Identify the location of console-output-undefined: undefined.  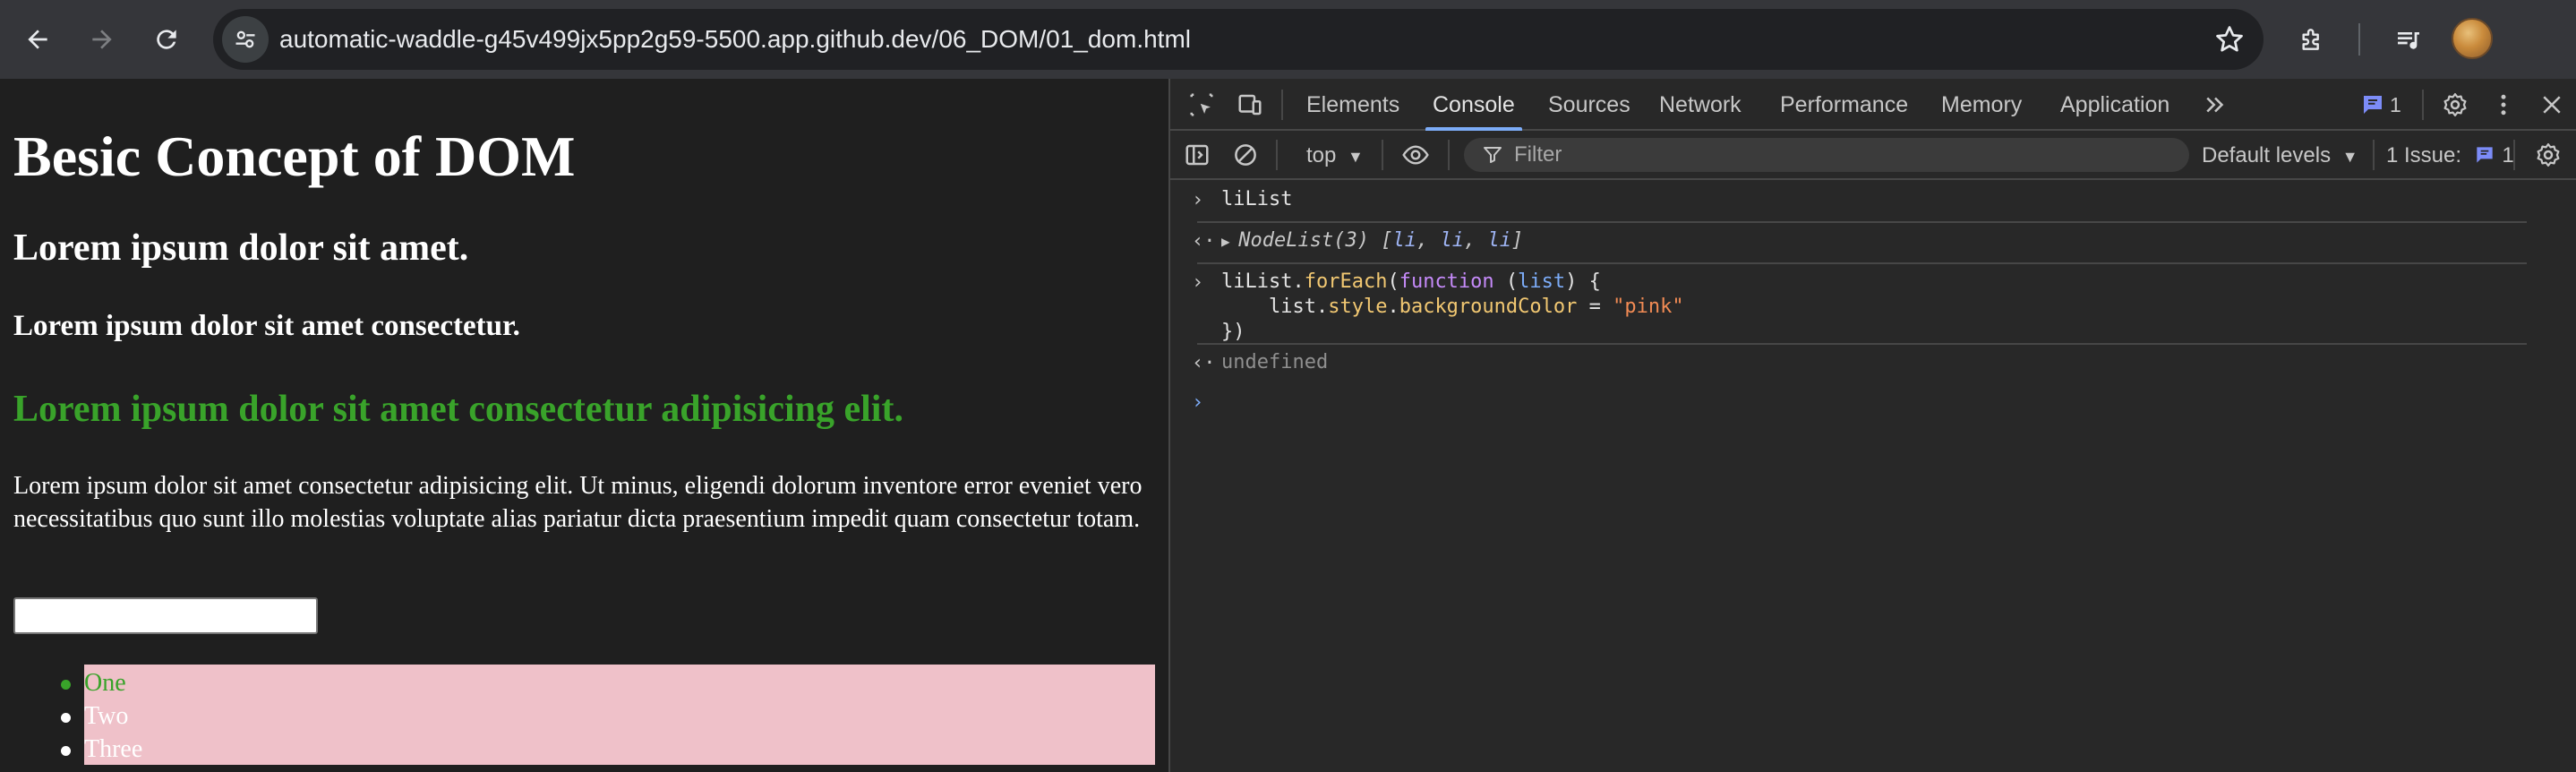
(1275, 362).